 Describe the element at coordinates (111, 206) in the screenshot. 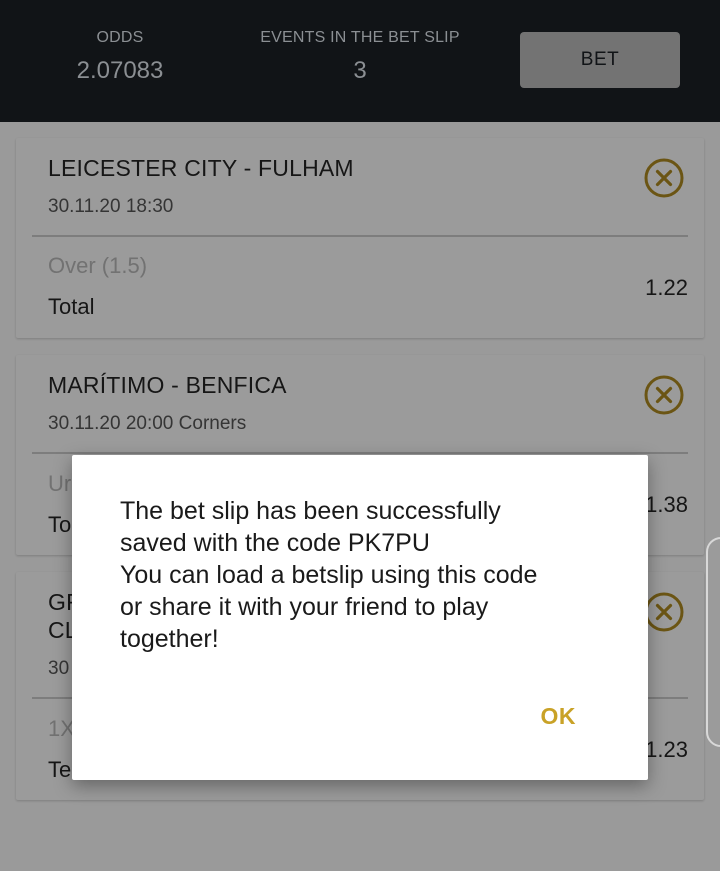

I see `event-datetime: 30.11.20 18:30` at that location.